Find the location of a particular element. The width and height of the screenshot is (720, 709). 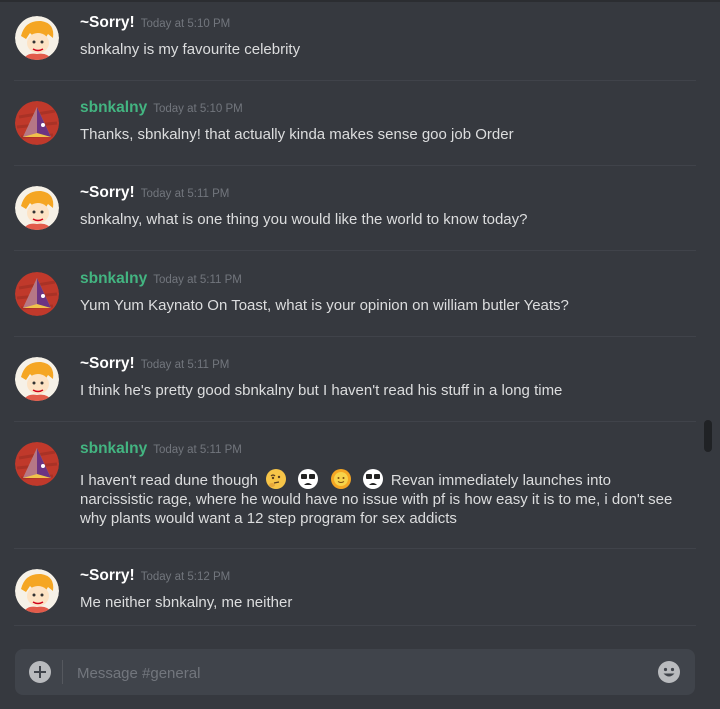

message-header: ~Sorry! Today at 5:10 PM is located at coordinates (155, 23).